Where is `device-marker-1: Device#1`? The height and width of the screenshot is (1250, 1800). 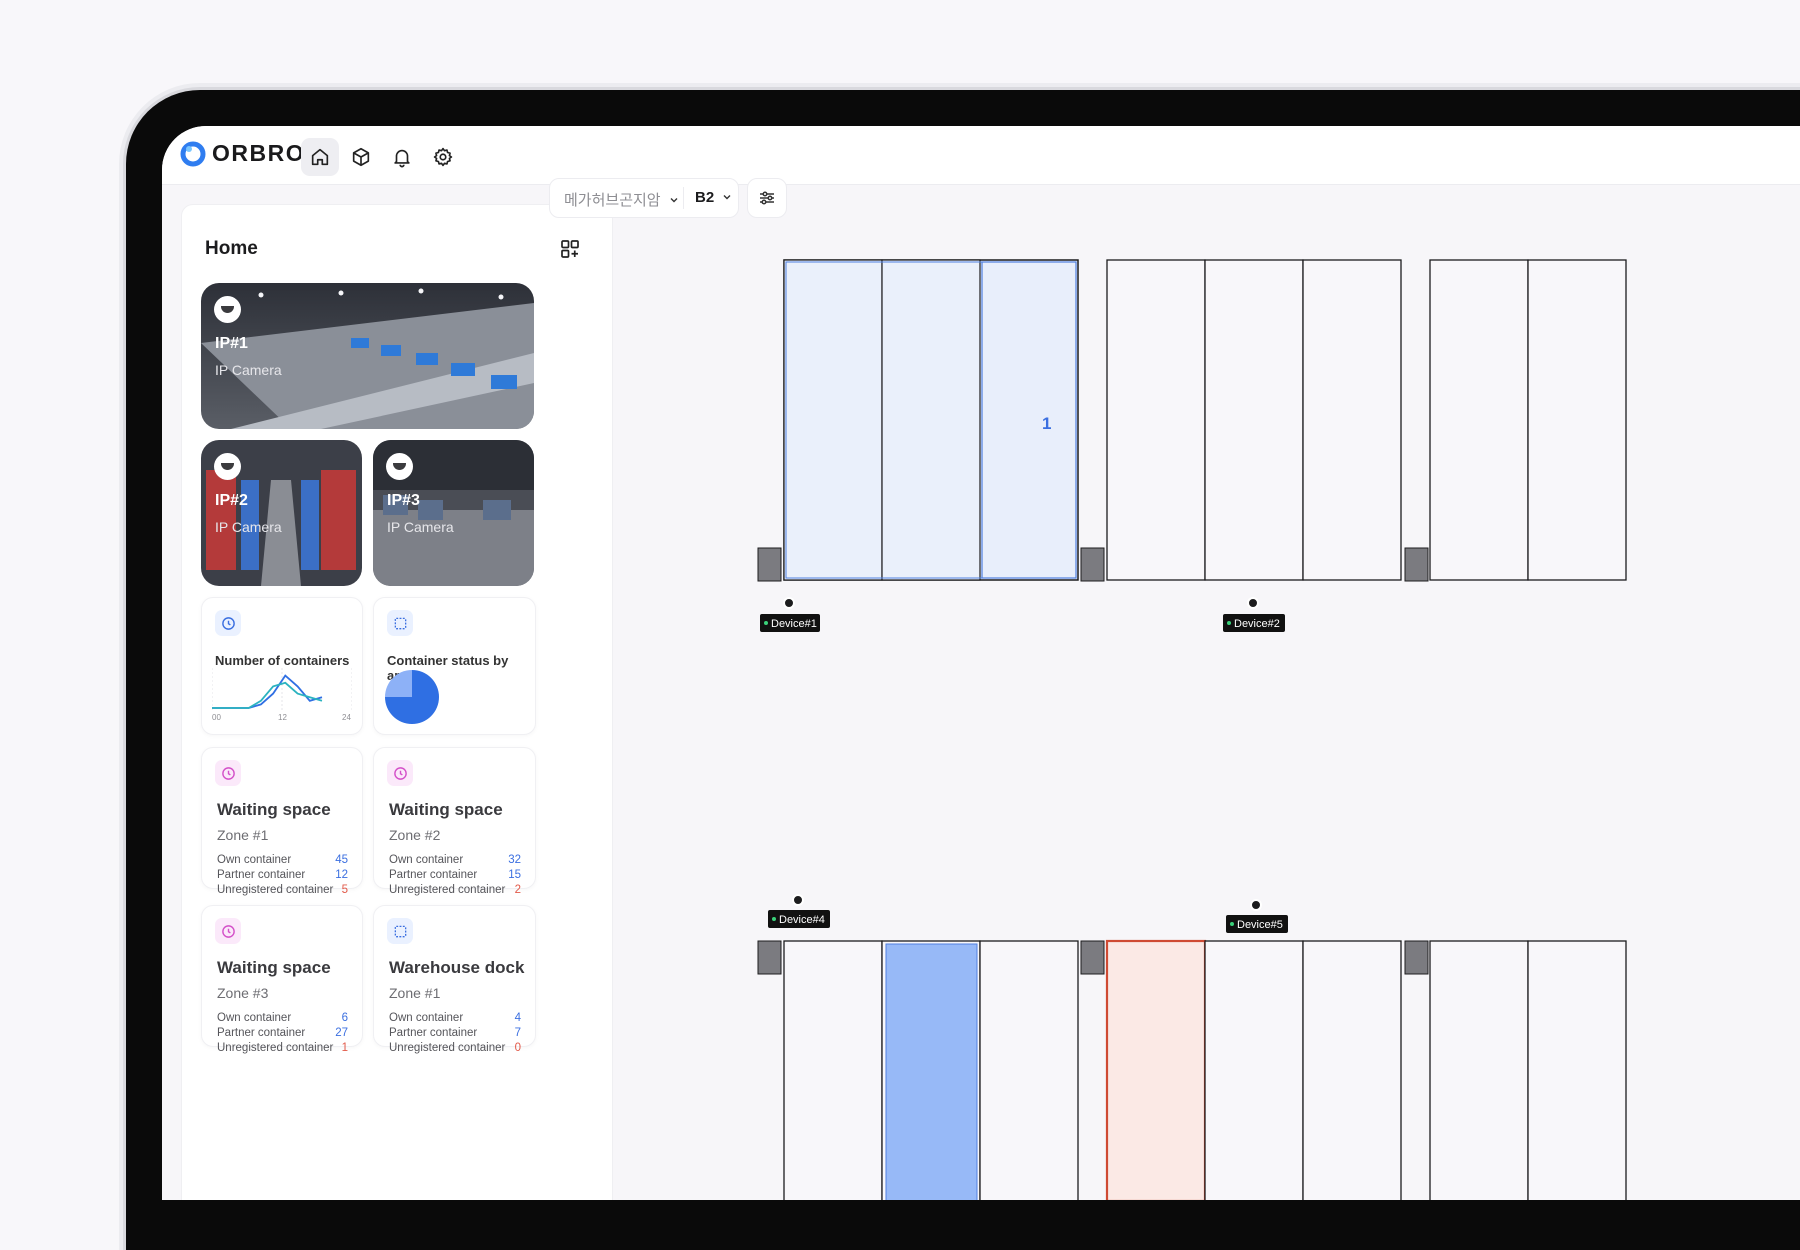 device-marker-1: Device#1 is located at coordinates (790, 614).